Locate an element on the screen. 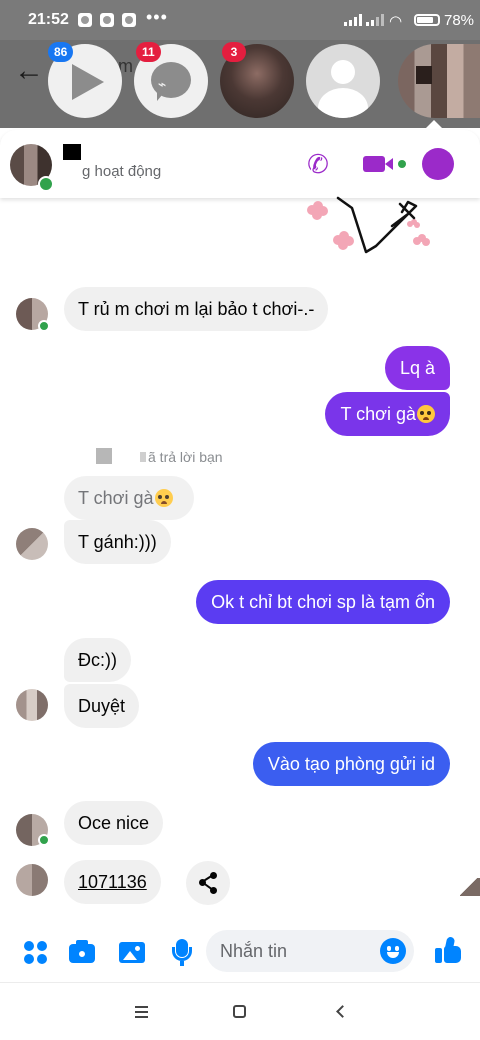 The image size is (480, 1040). reply-label: ã trả lời bạn is located at coordinates (185, 457).